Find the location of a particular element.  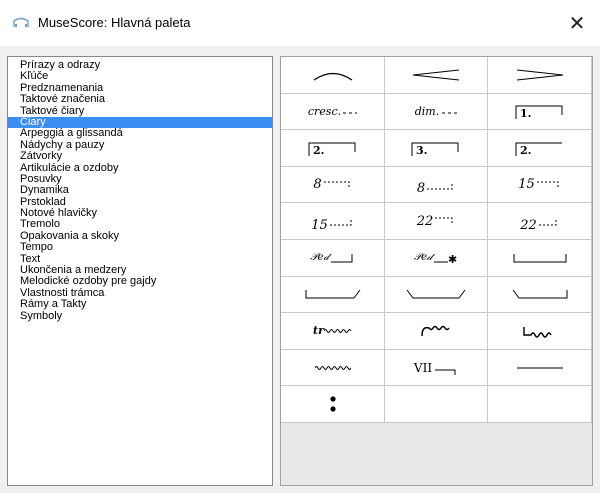

volta-bracket-icon: 2. is located at coordinates (331, 149).